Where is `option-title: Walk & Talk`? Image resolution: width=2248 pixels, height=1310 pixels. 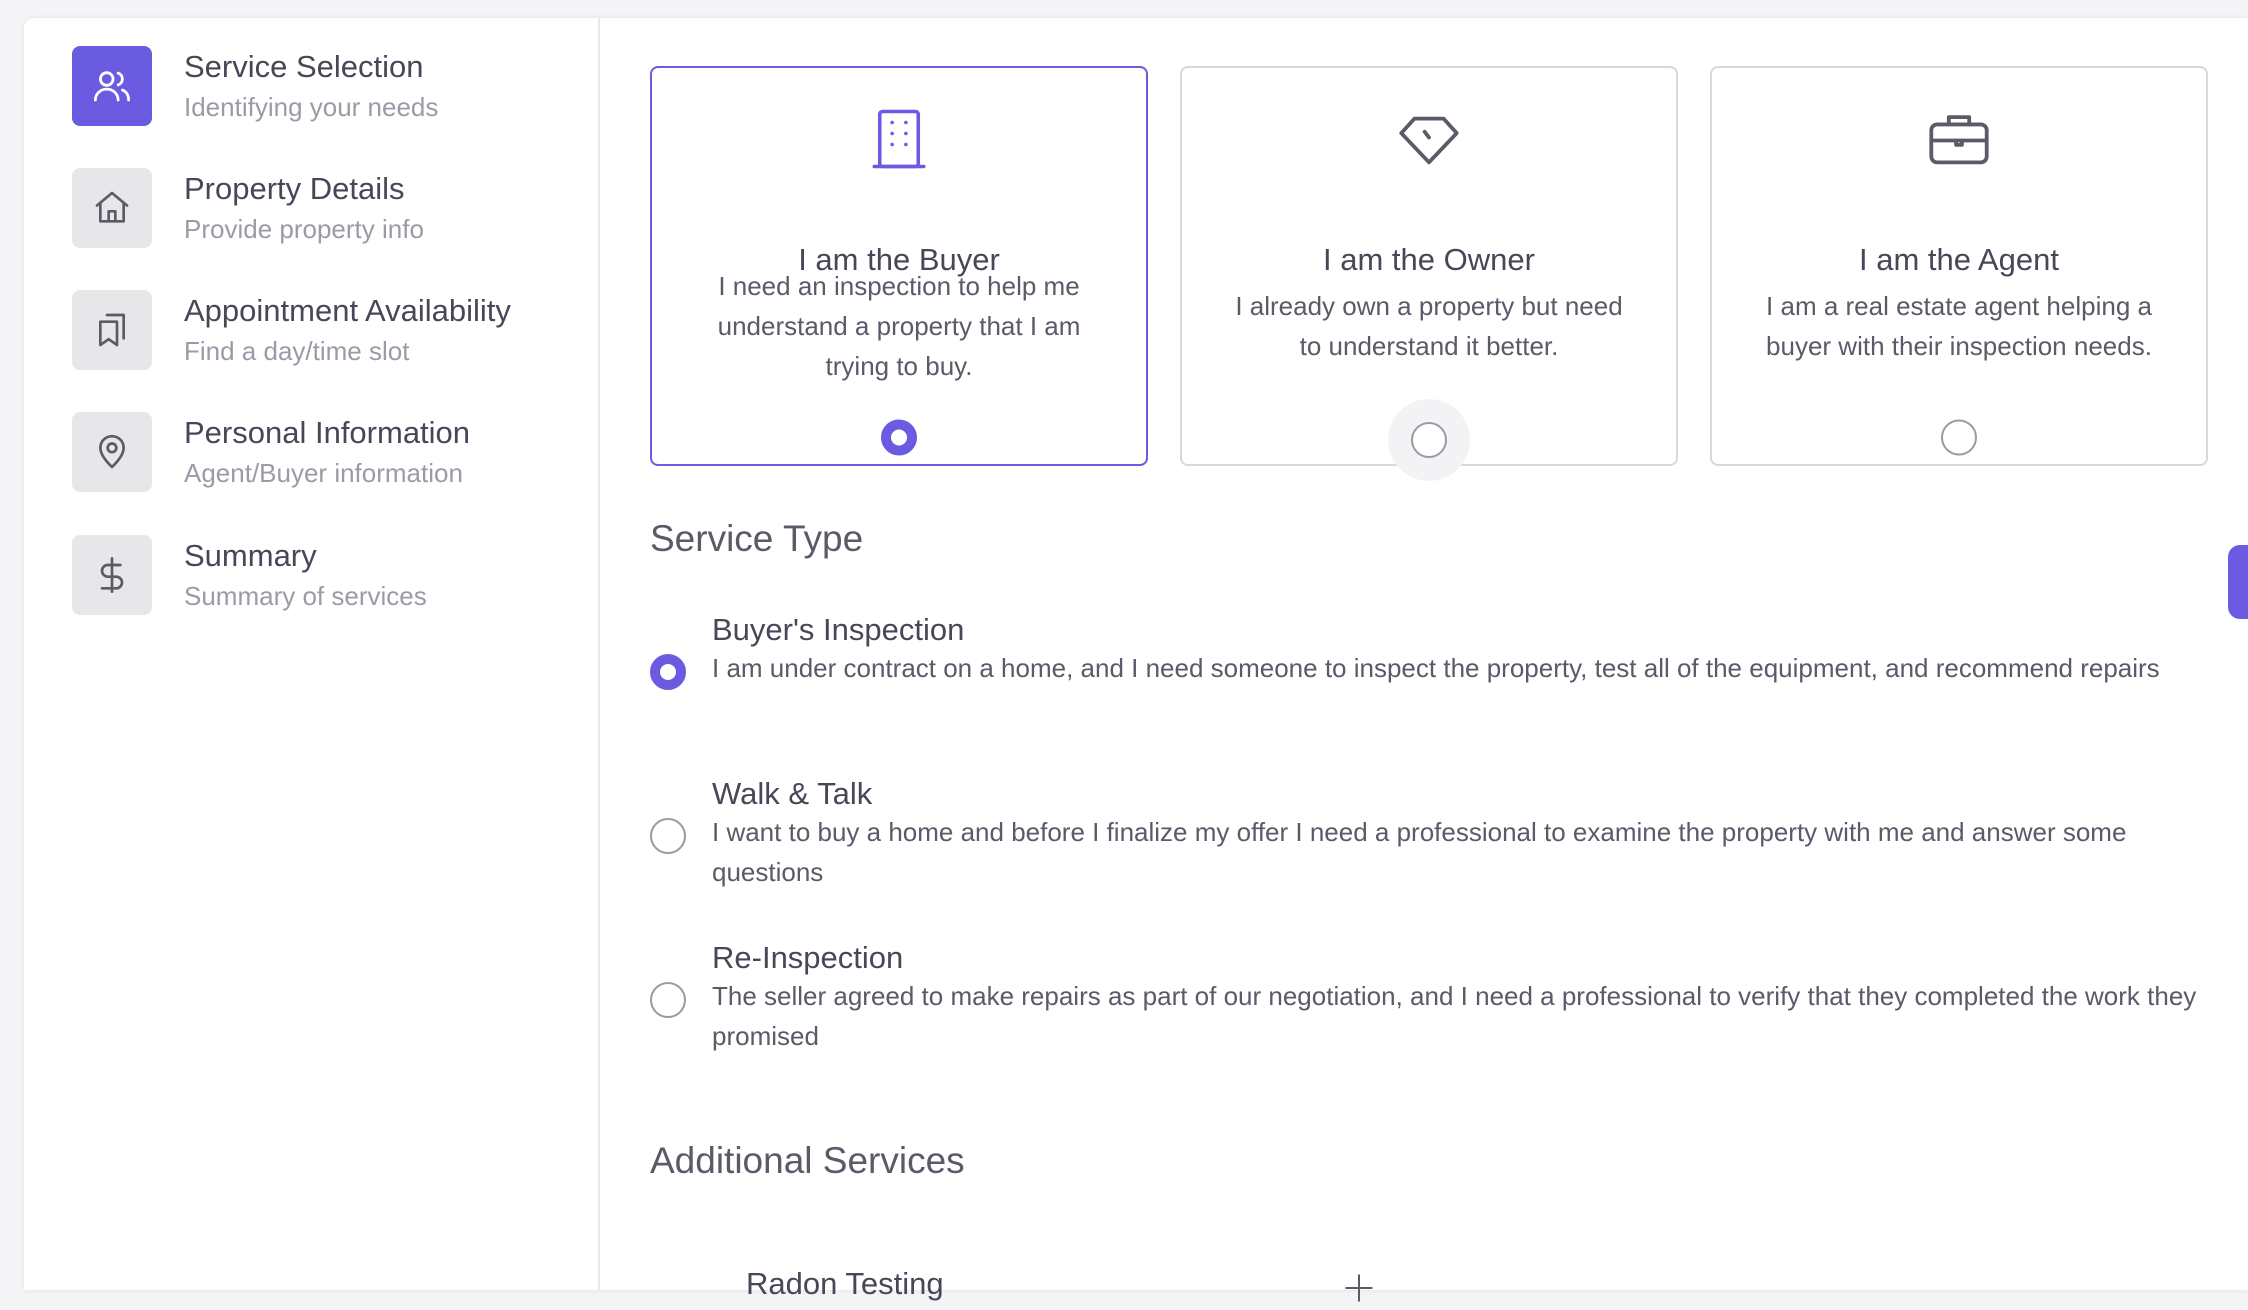
option-title: Walk & Talk is located at coordinates (792, 793).